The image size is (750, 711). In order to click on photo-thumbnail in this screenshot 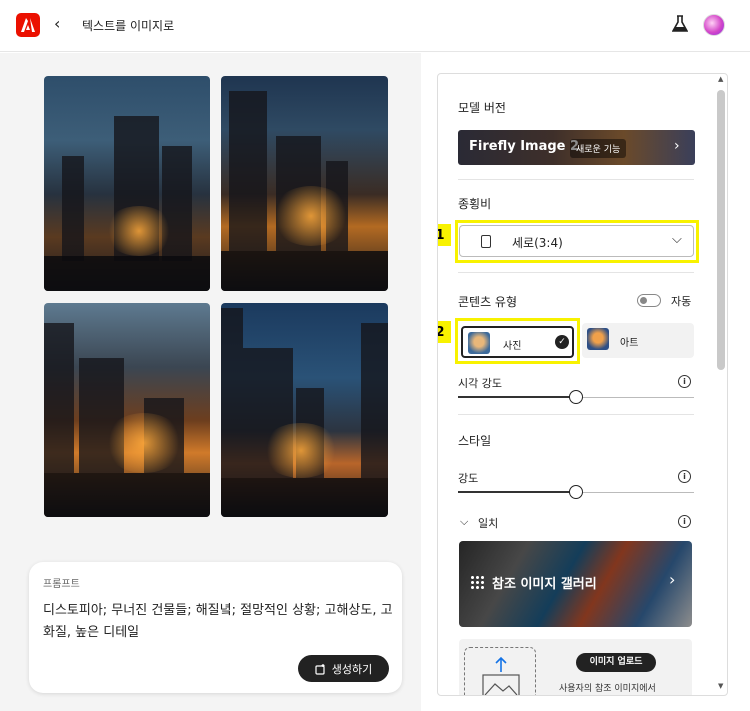, I will do `click(479, 343)`.